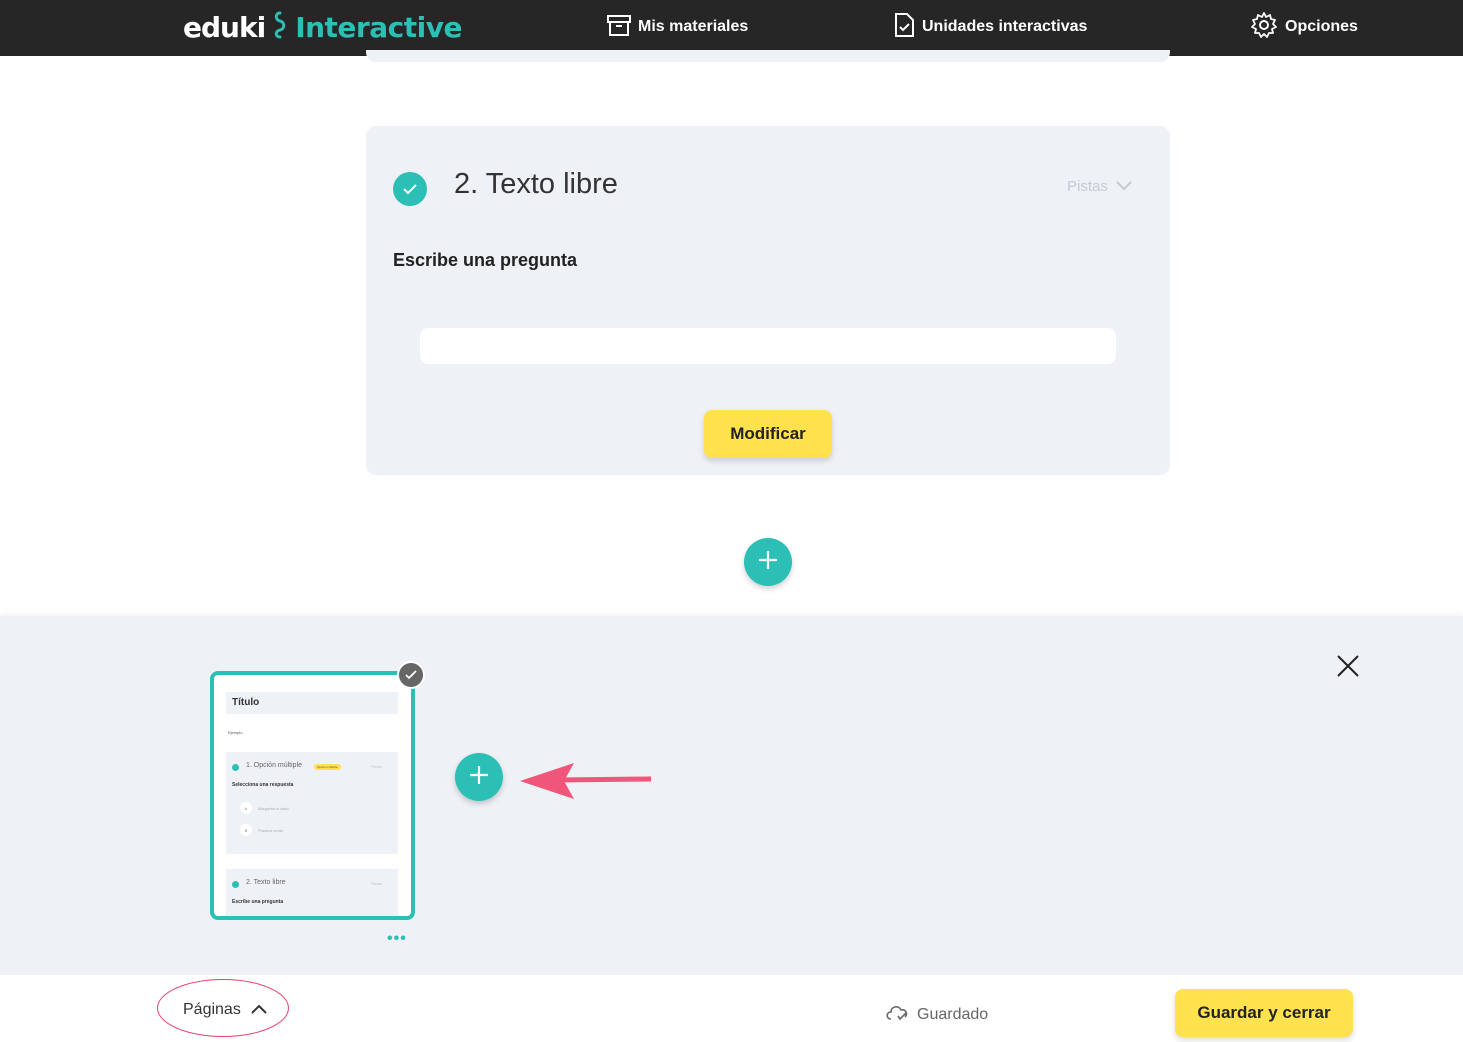  Describe the element at coordinates (224, 27) in the screenshot. I see `logo-wordmark: eduki` at that location.